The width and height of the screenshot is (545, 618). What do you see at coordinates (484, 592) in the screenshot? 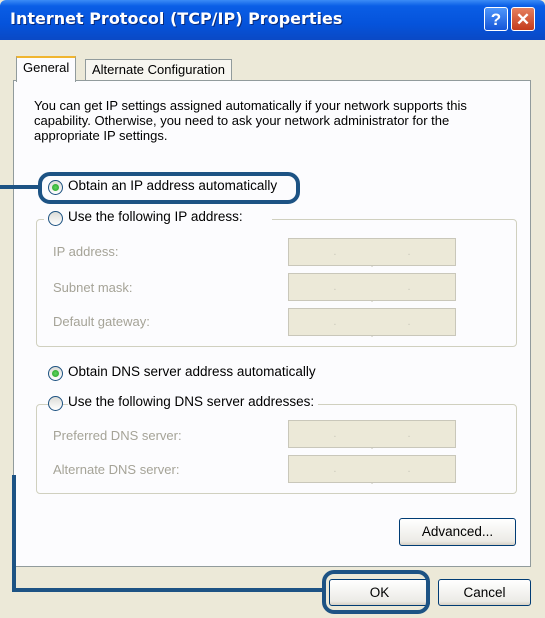
I see `cancel-button: Cancel` at bounding box center [484, 592].